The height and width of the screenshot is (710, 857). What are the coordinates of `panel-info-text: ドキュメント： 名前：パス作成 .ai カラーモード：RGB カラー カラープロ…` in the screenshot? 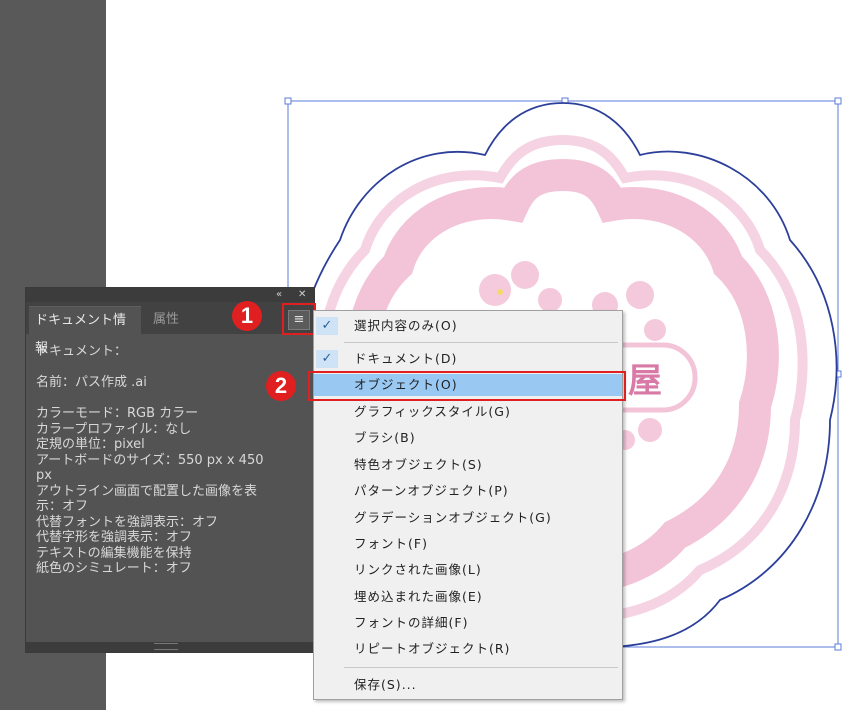 It's located at (170, 455).